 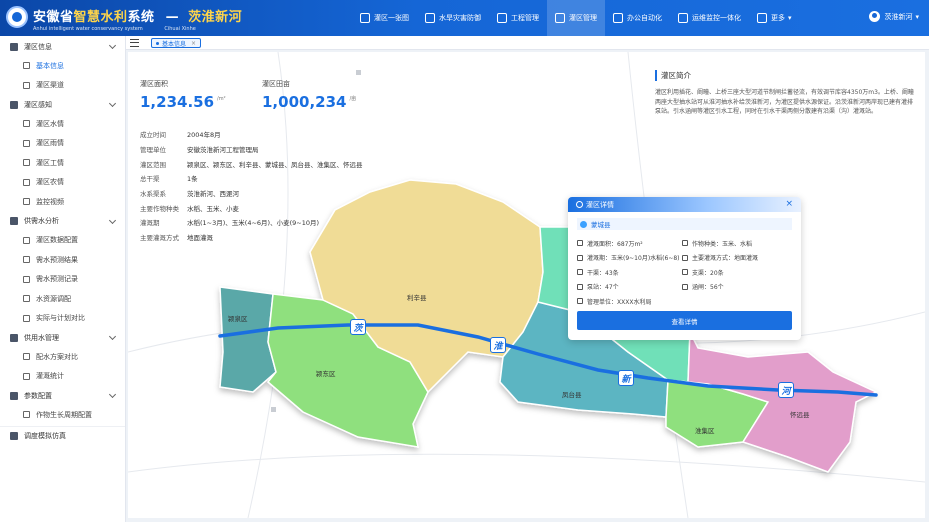 What do you see at coordinates (580, 243) in the screenshot?
I see `area-icon` at bounding box center [580, 243].